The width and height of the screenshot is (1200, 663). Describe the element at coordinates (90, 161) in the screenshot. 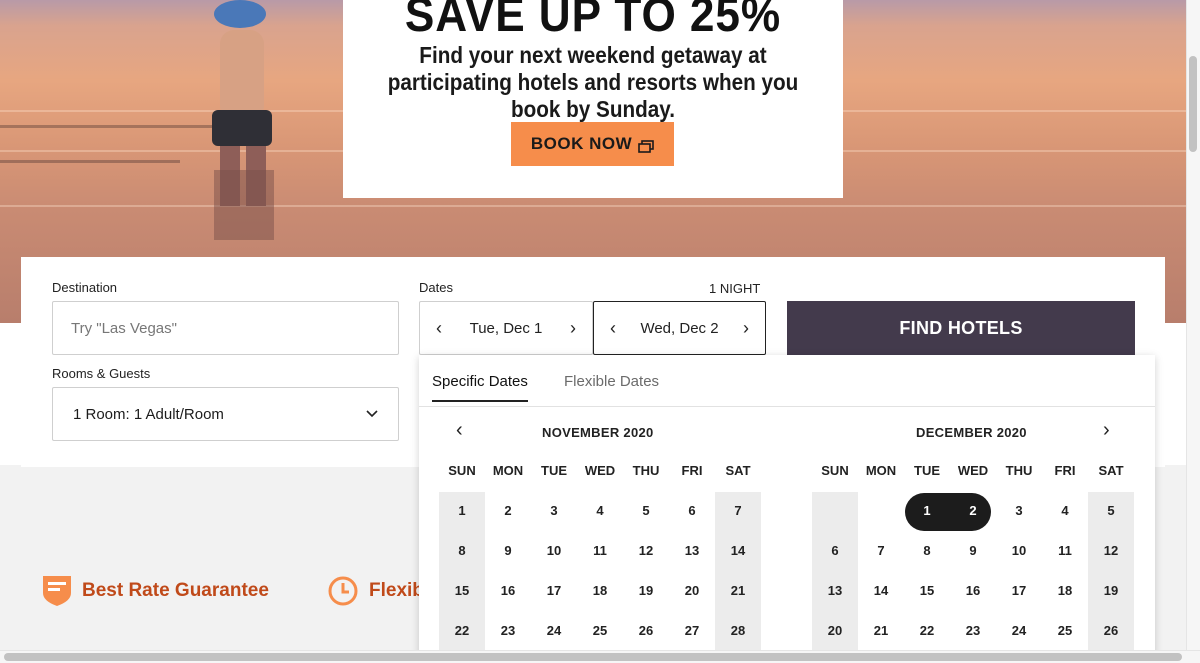

I see `water-shadow` at that location.